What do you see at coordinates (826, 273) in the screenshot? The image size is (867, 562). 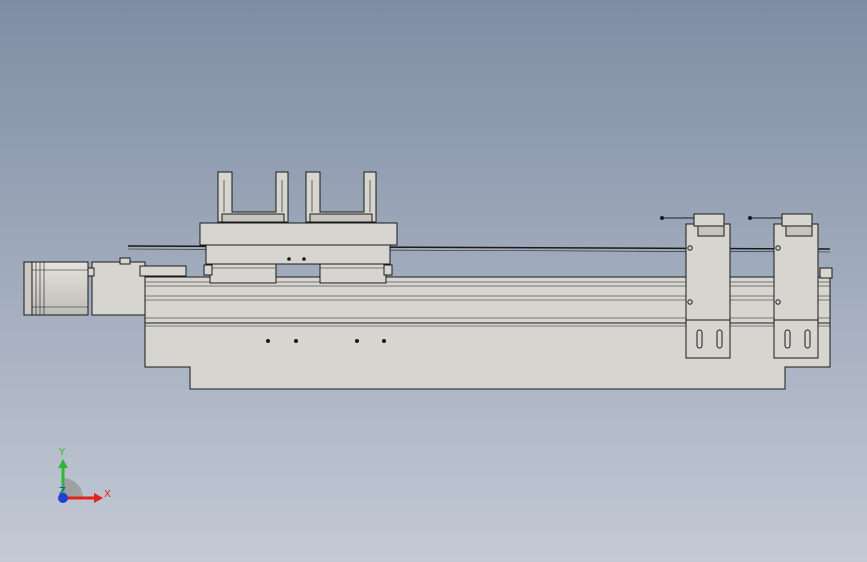 I see `end-cap` at bounding box center [826, 273].